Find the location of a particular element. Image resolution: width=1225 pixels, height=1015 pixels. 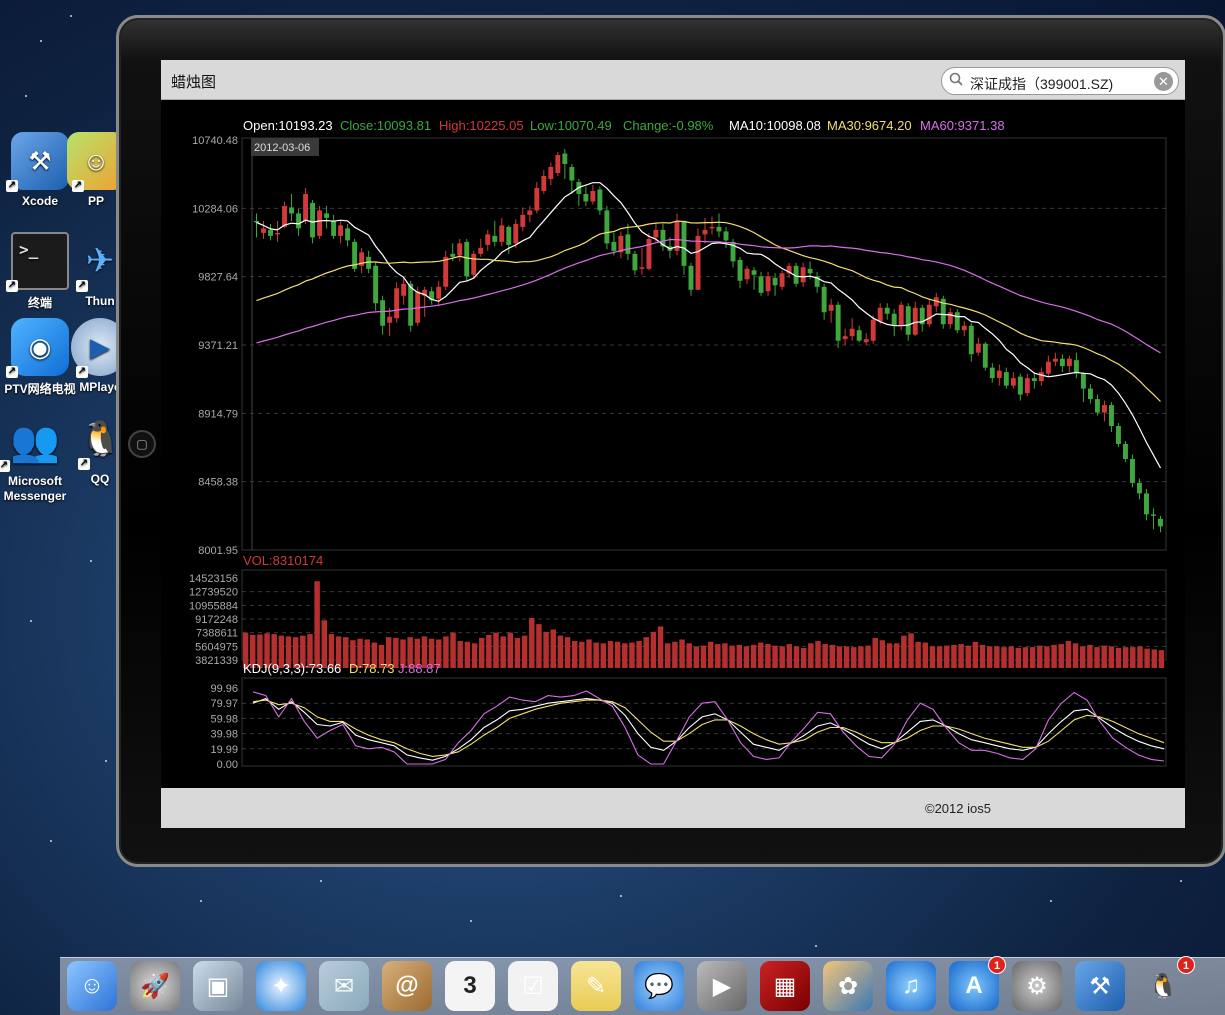

dock-item-iphoto: ✿ is located at coordinates (848, 986).